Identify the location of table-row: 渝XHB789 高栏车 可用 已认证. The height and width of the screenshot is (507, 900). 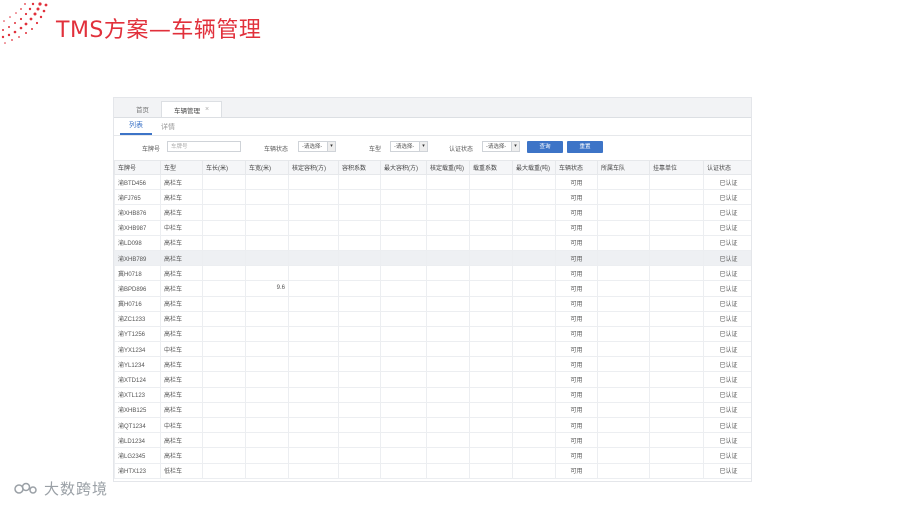
(432, 258).